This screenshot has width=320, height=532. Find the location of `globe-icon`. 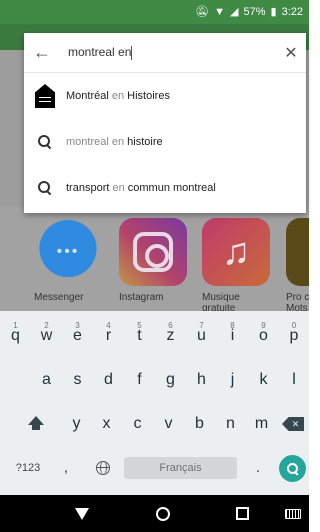

globe-icon is located at coordinates (103, 468).